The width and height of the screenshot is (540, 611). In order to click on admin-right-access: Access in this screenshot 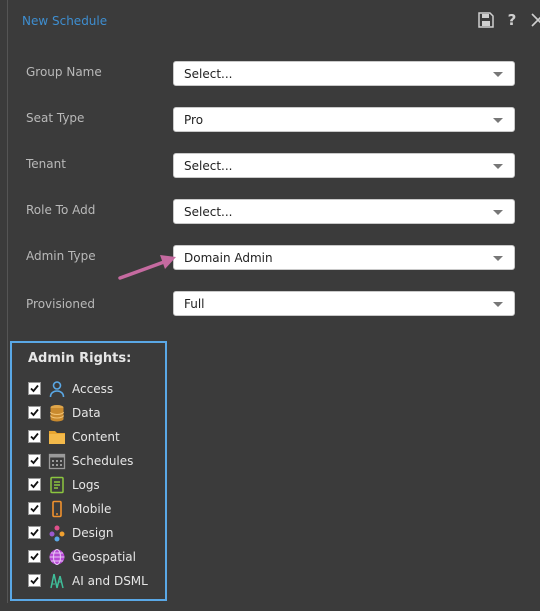, I will do `click(95, 389)`.